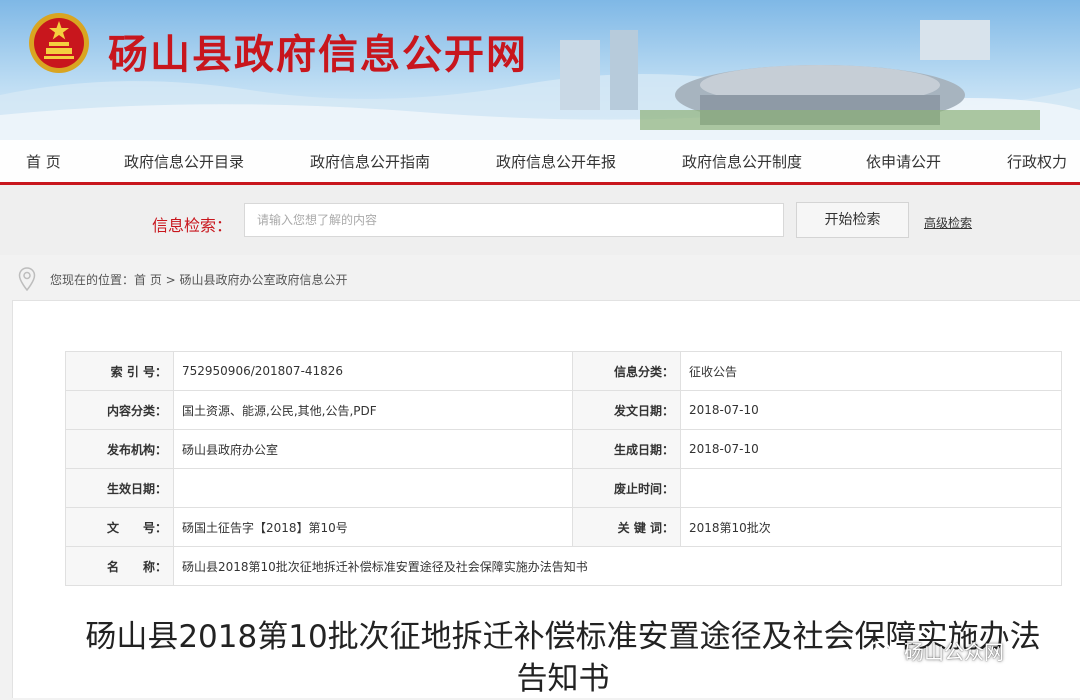 This screenshot has height=700, width=1080. I want to click on meta-value: 砀山县政府办公室, so click(373, 449).